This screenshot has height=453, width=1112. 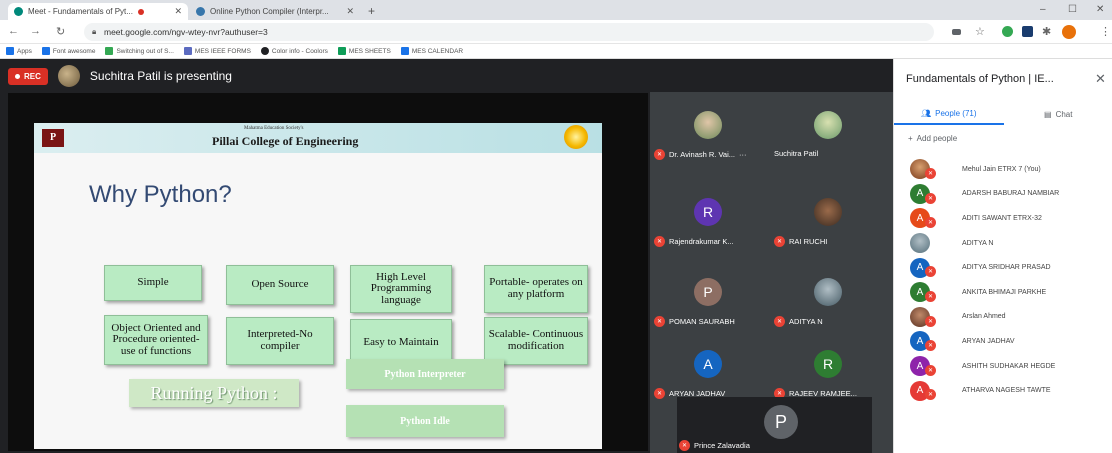 I want to click on participant-tile: ✕ ADITYA N, so click(x=826, y=304).